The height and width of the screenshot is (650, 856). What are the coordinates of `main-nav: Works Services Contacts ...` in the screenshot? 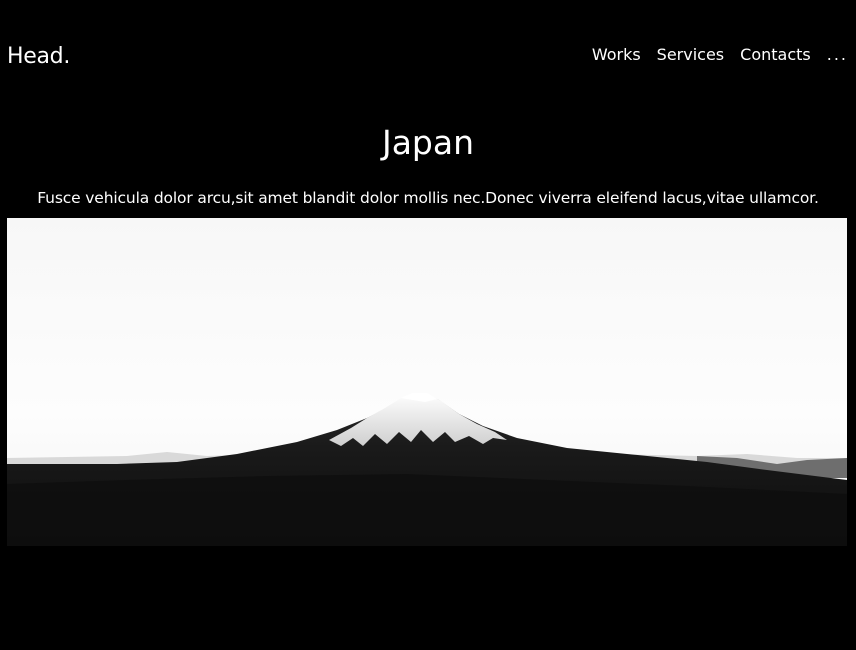 It's located at (720, 54).